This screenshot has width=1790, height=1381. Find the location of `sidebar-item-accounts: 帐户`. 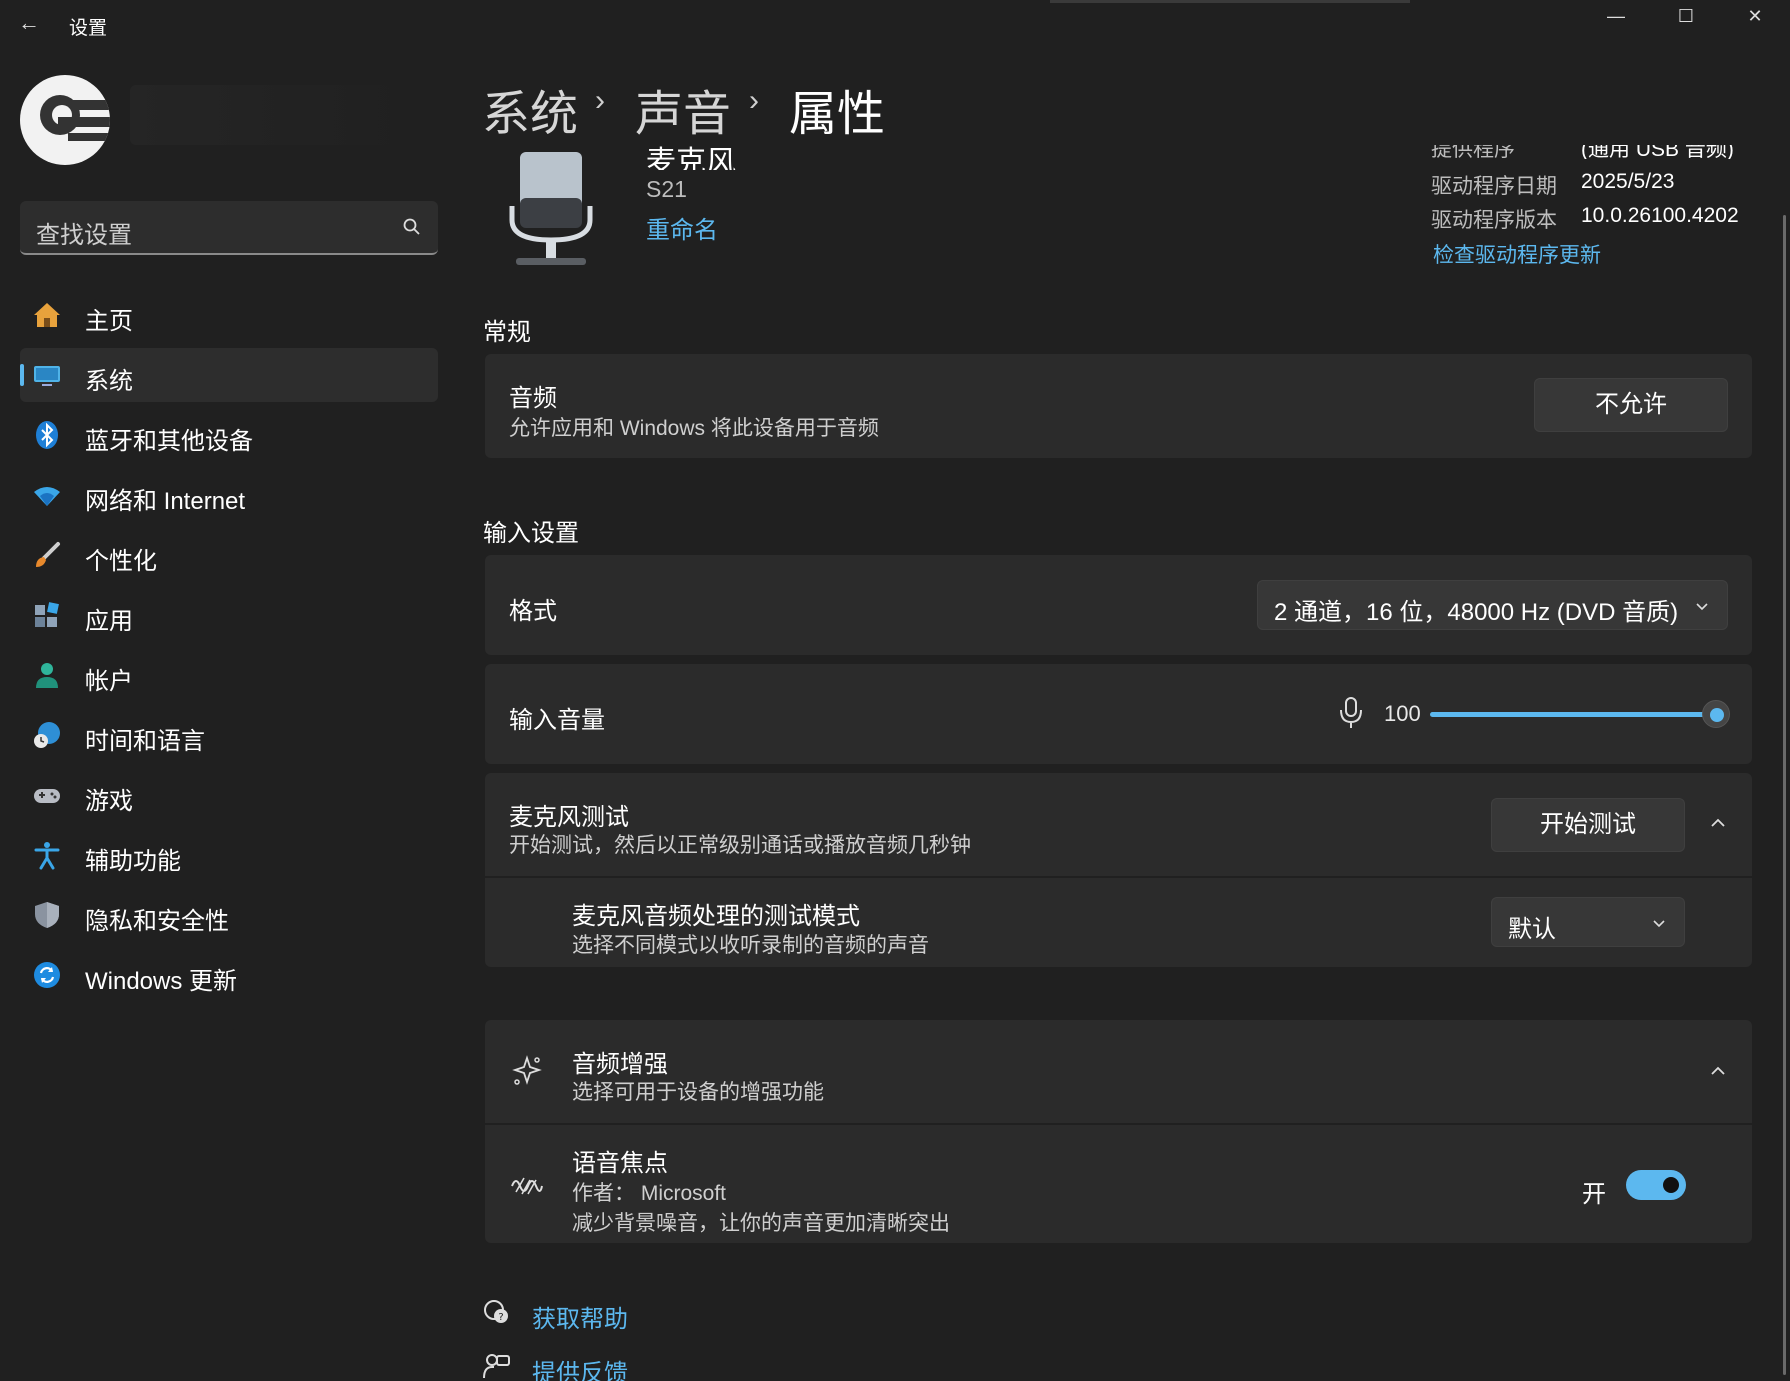

sidebar-item-accounts: 帐户 is located at coordinates (229, 675).